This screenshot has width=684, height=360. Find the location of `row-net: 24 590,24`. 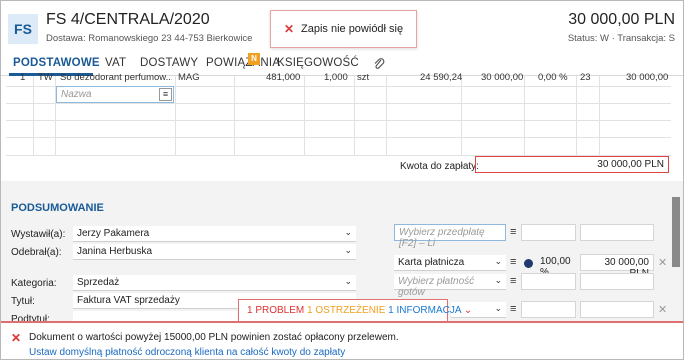

row-net: 24 590,24 is located at coordinates (441, 77).